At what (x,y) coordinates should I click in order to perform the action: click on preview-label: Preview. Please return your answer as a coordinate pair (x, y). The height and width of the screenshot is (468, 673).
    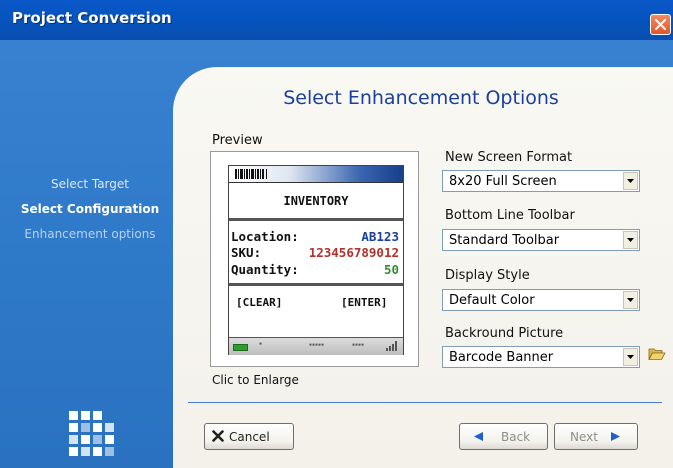
    Looking at the image, I should click on (237, 140).